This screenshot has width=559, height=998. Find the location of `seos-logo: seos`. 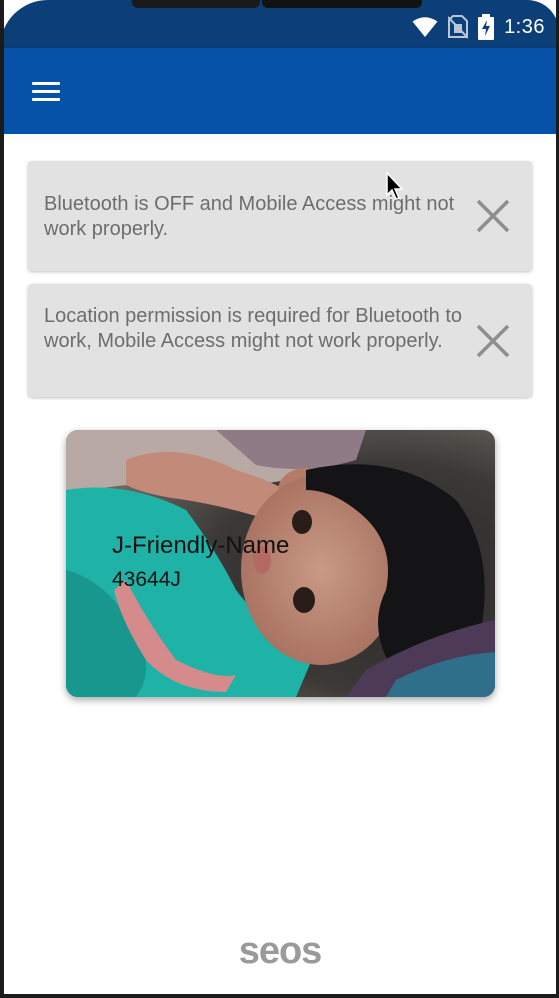

seos-logo: seos is located at coordinates (280, 952).